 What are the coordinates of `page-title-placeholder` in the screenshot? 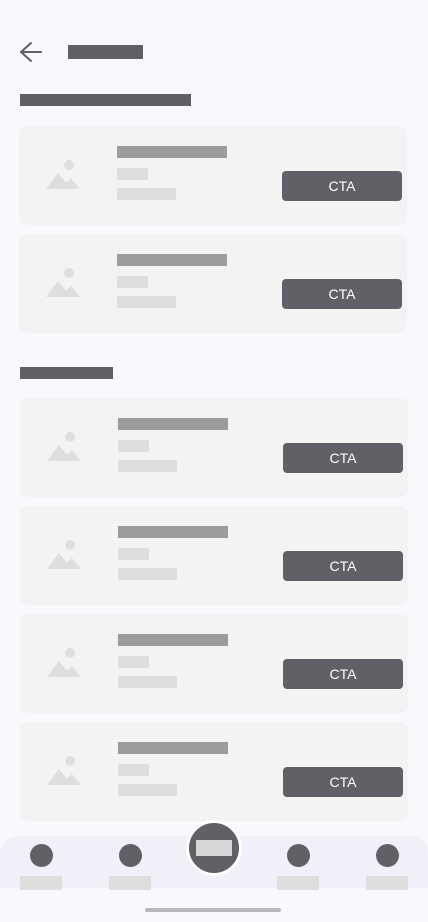 It's located at (105, 52).